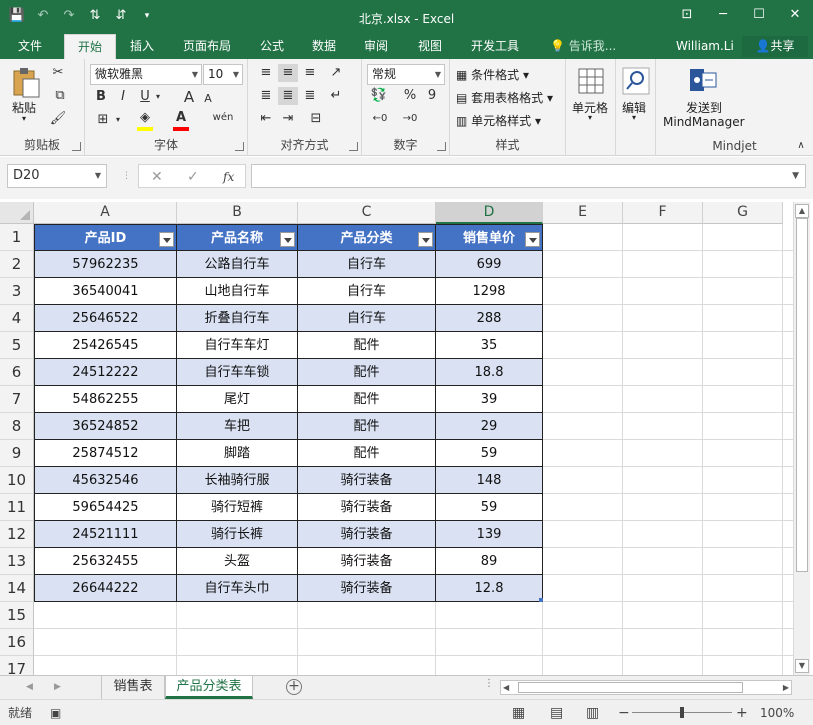 This screenshot has height=725, width=813. What do you see at coordinates (367, 264) in the screenshot?
I see `table-cell: 自行车` at bounding box center [367, 264].